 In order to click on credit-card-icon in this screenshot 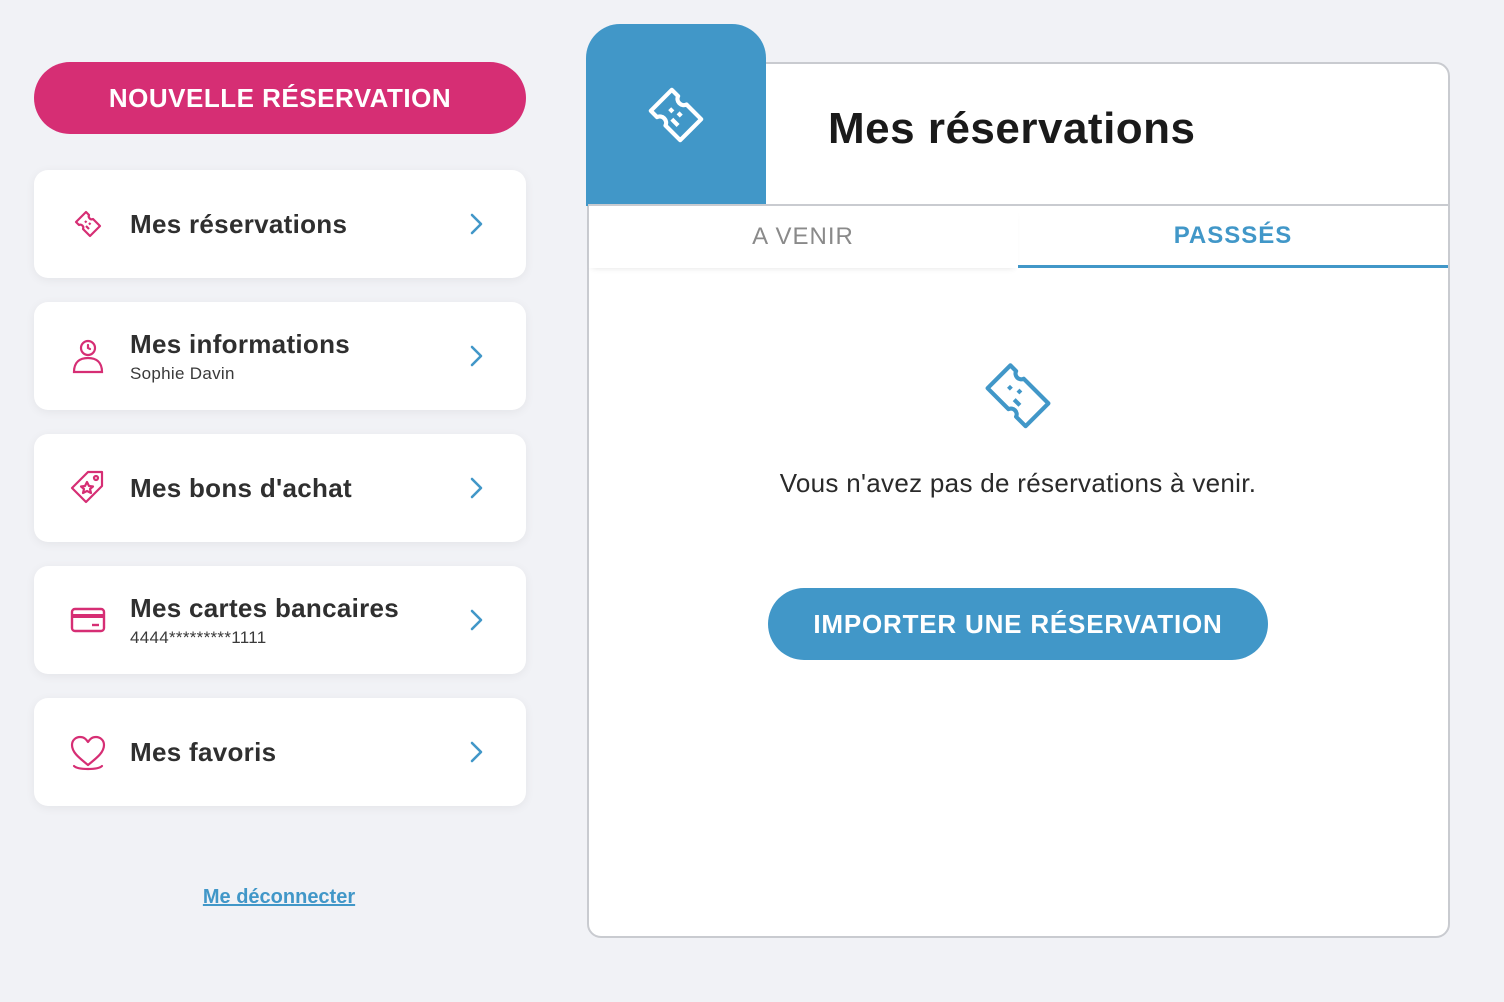, I will do `click(88, 620)`.